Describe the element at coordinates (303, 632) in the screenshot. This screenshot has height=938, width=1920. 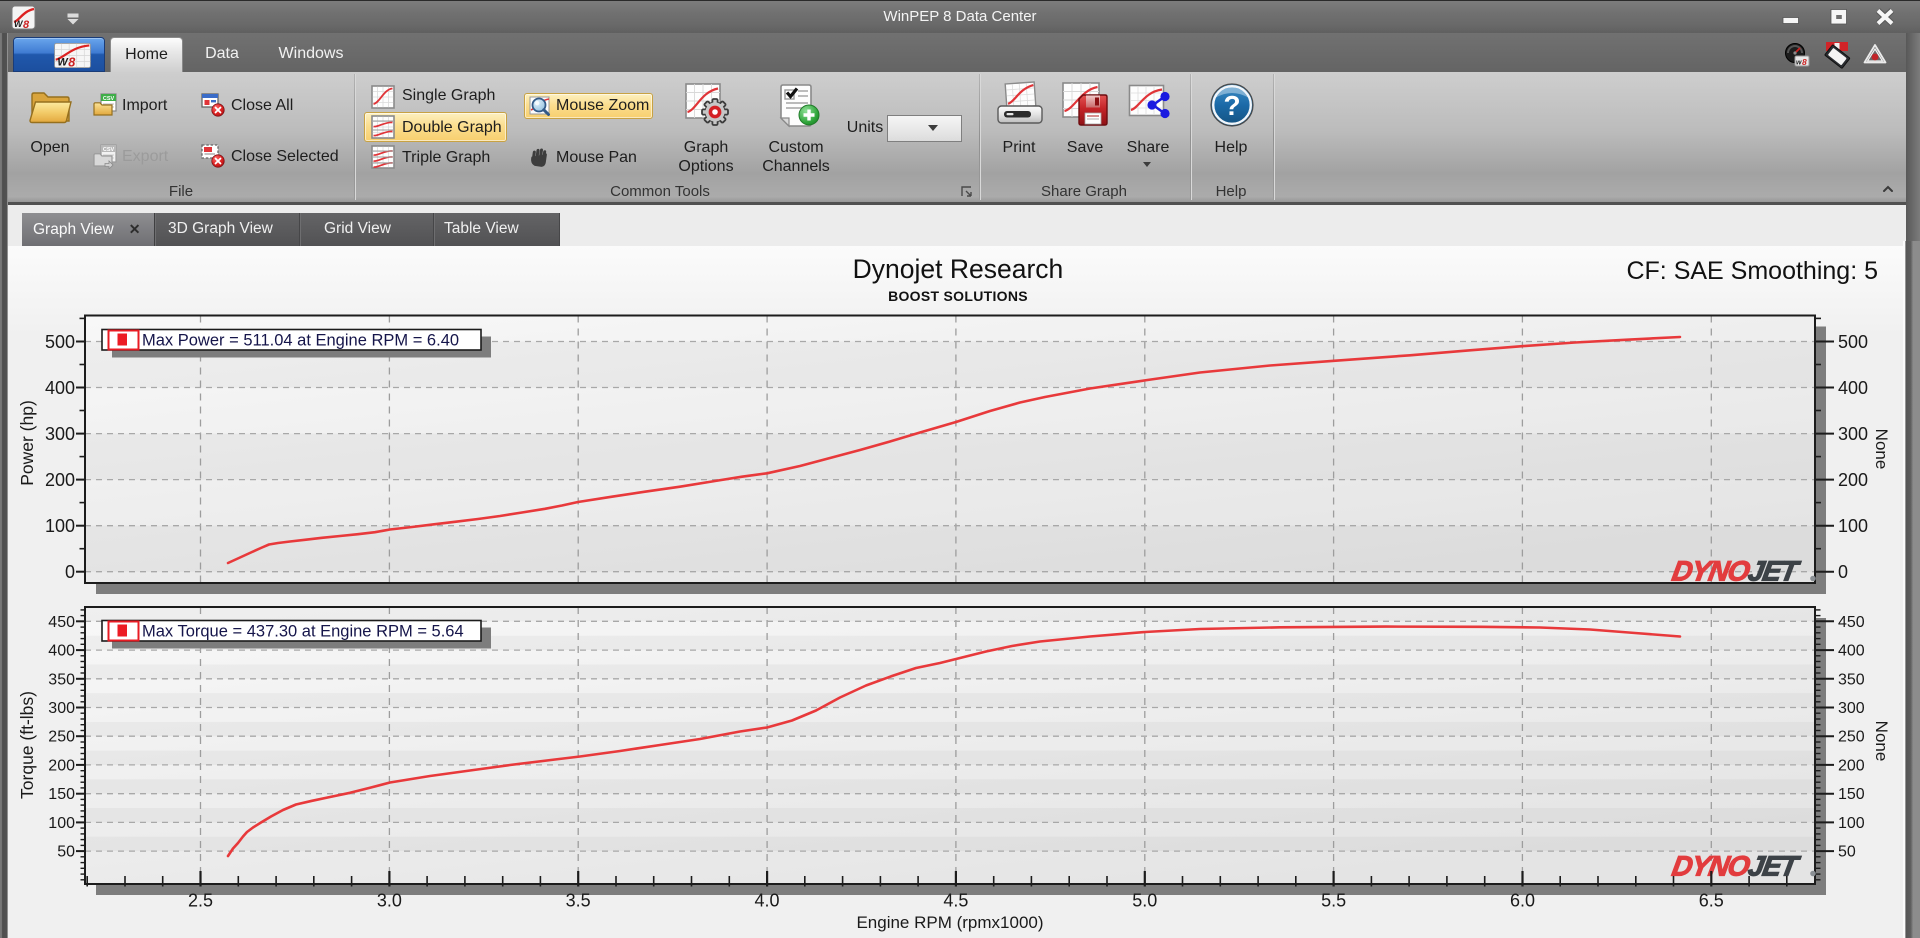
I see `svg-text:Max Torque = 437.30 at Engine: Max Torque = 437.30 at Engine RPM = 5.64` at that location.